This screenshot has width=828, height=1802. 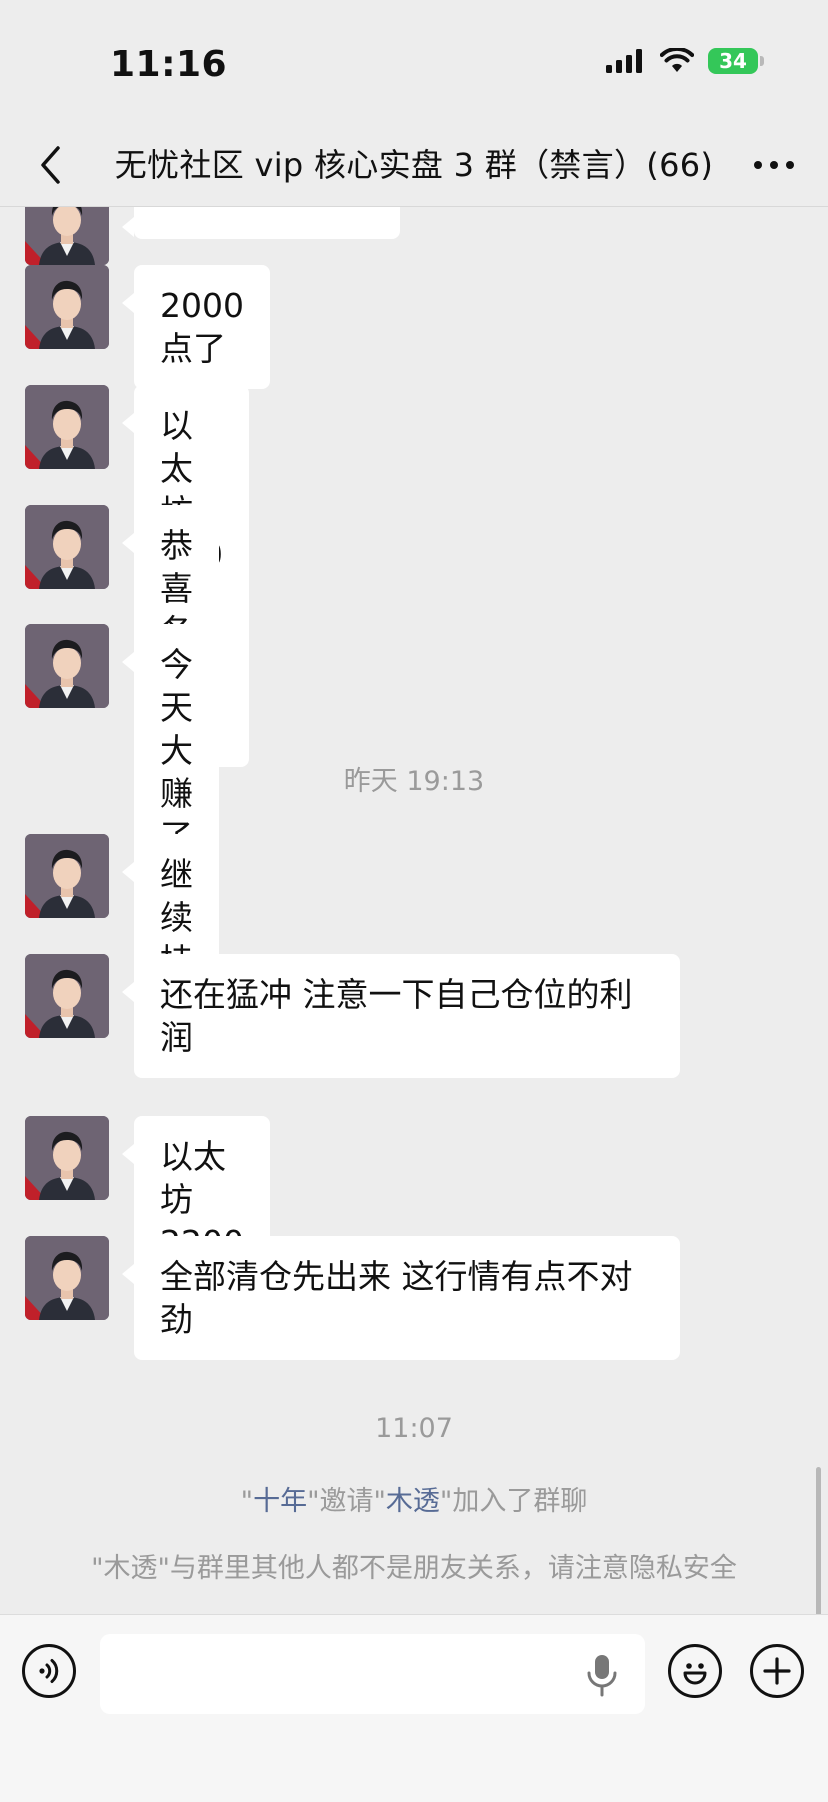 I want to click on system-join-notice: "十年"邀请"木透"加入了群聊, so click(x=414, y=1501).